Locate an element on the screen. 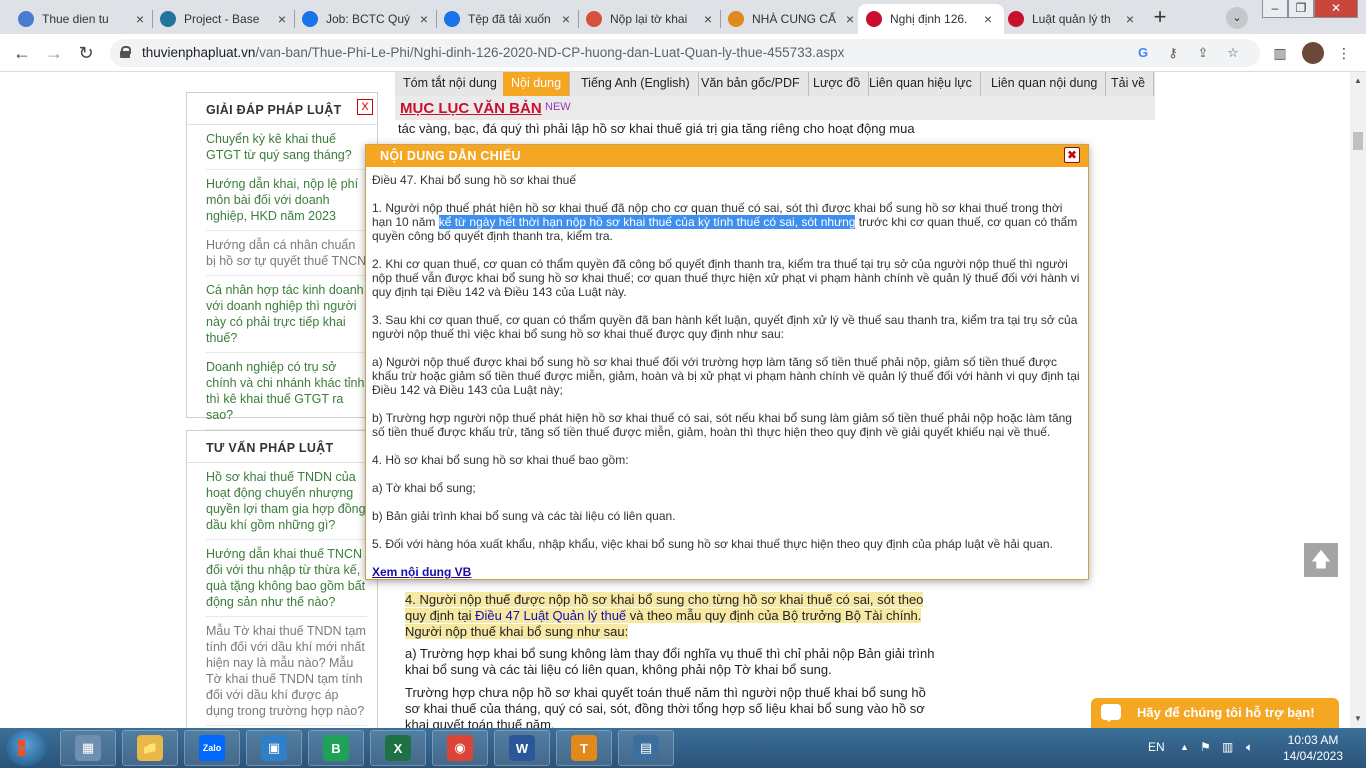 Image resolution: width=1366 pixels, height=768 pixels. browser-menu-icon: ⋮ is located at coordinates (1344, 53).